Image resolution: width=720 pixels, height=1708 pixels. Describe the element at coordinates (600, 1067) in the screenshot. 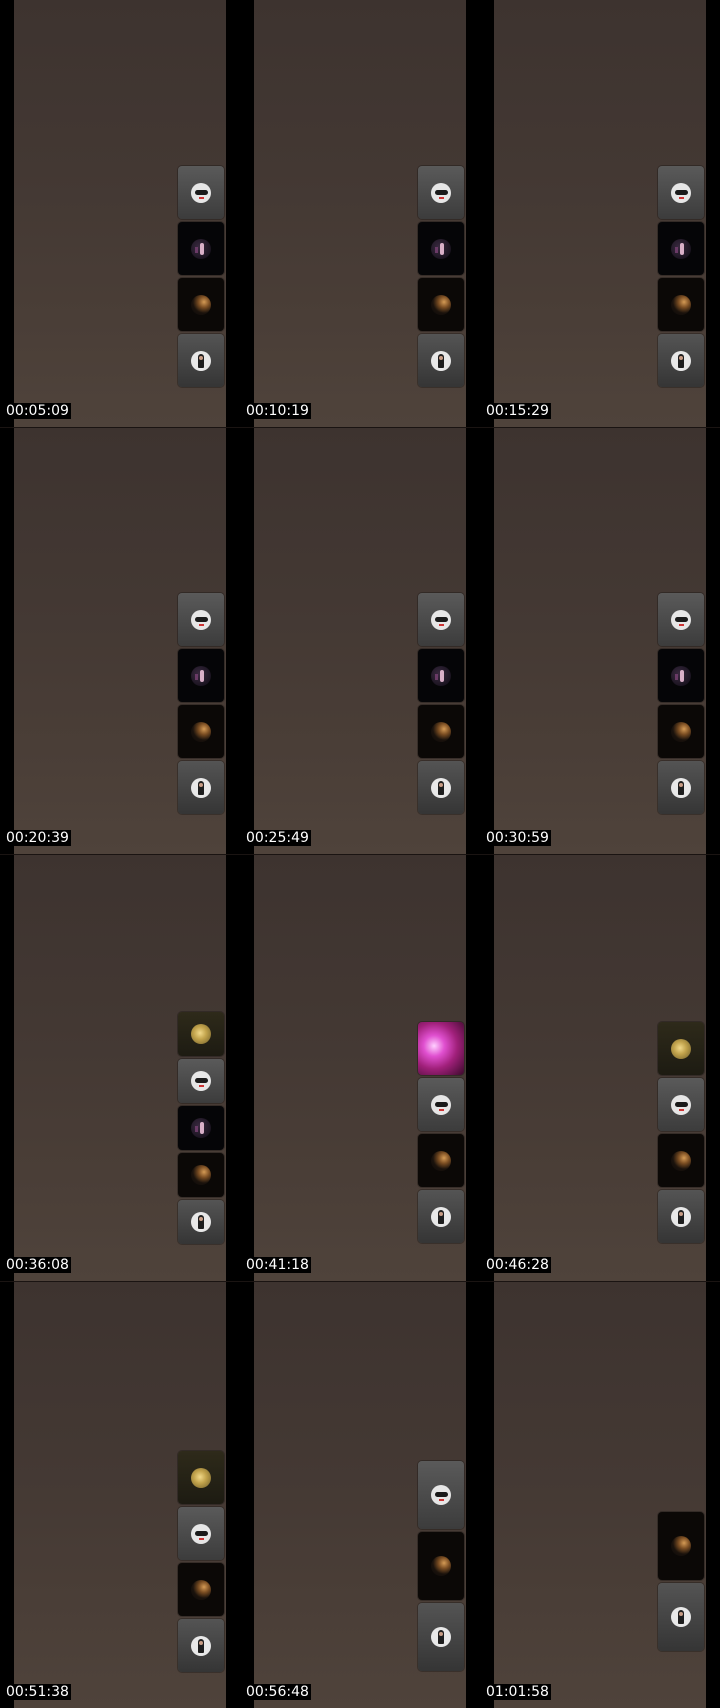

I see `video-frame: 00:46:28` at that location.